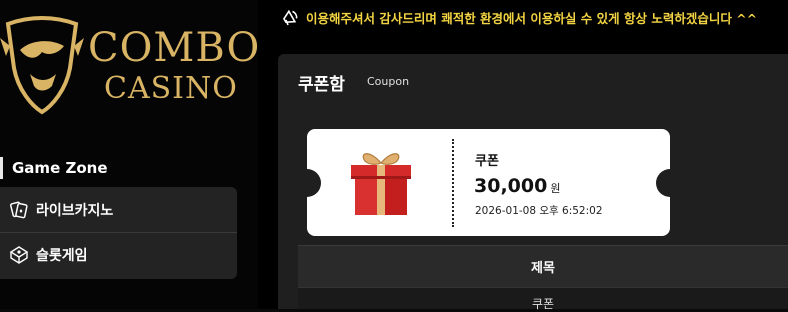  I want to click on table-cell-title: 쿠폰, so click(543, 304).